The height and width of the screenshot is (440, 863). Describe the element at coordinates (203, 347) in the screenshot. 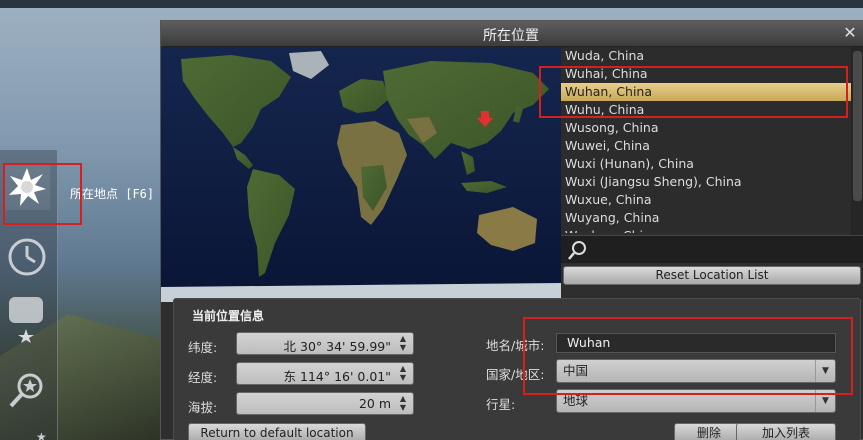

I see `latitude-label: 纬度:` at that location.